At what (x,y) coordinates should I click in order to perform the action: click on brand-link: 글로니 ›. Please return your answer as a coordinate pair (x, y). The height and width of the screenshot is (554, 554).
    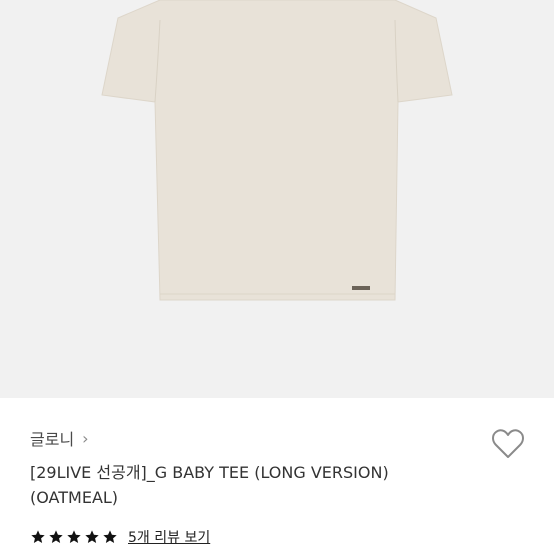
    Looking at the image, I should click on (59, 438).